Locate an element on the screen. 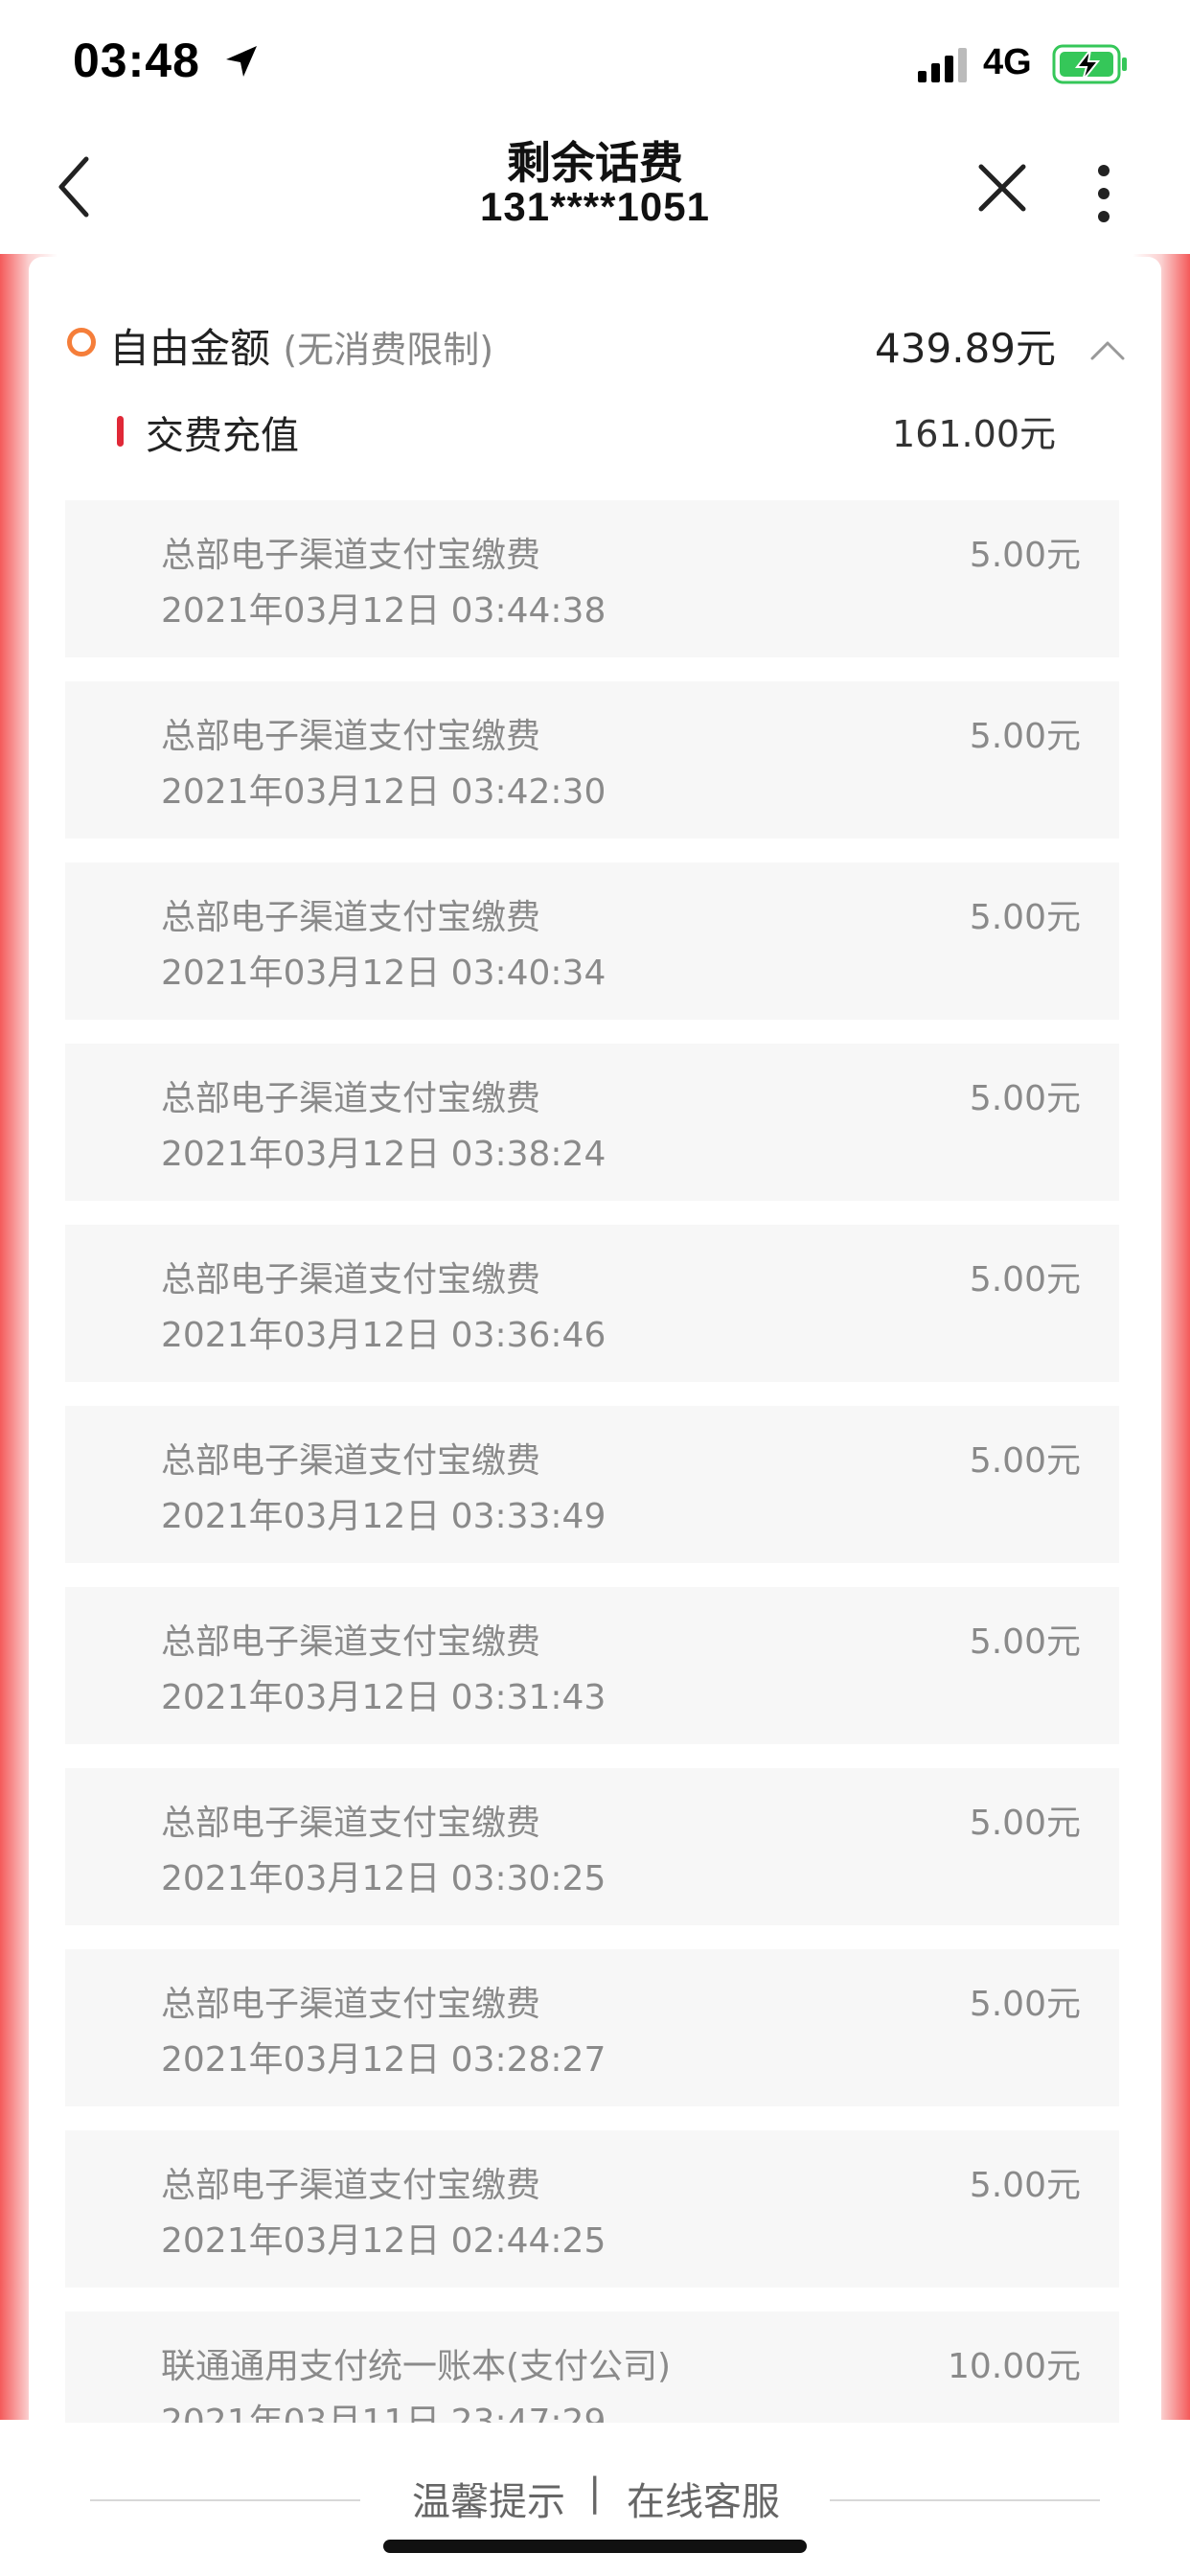 The image size is (1190, 2576). list-item: 总部电子渠道支付宝缴费 2021年03月12日 03:30:25 5.00元 is located at coordinates (592, 1846).